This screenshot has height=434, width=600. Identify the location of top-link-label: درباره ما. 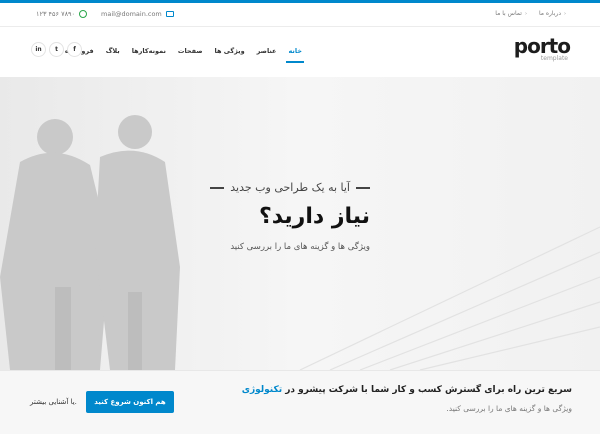
(549, 13).